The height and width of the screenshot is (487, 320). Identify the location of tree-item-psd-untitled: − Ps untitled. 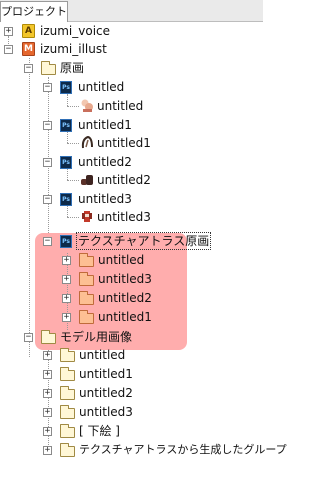
(100, 87).